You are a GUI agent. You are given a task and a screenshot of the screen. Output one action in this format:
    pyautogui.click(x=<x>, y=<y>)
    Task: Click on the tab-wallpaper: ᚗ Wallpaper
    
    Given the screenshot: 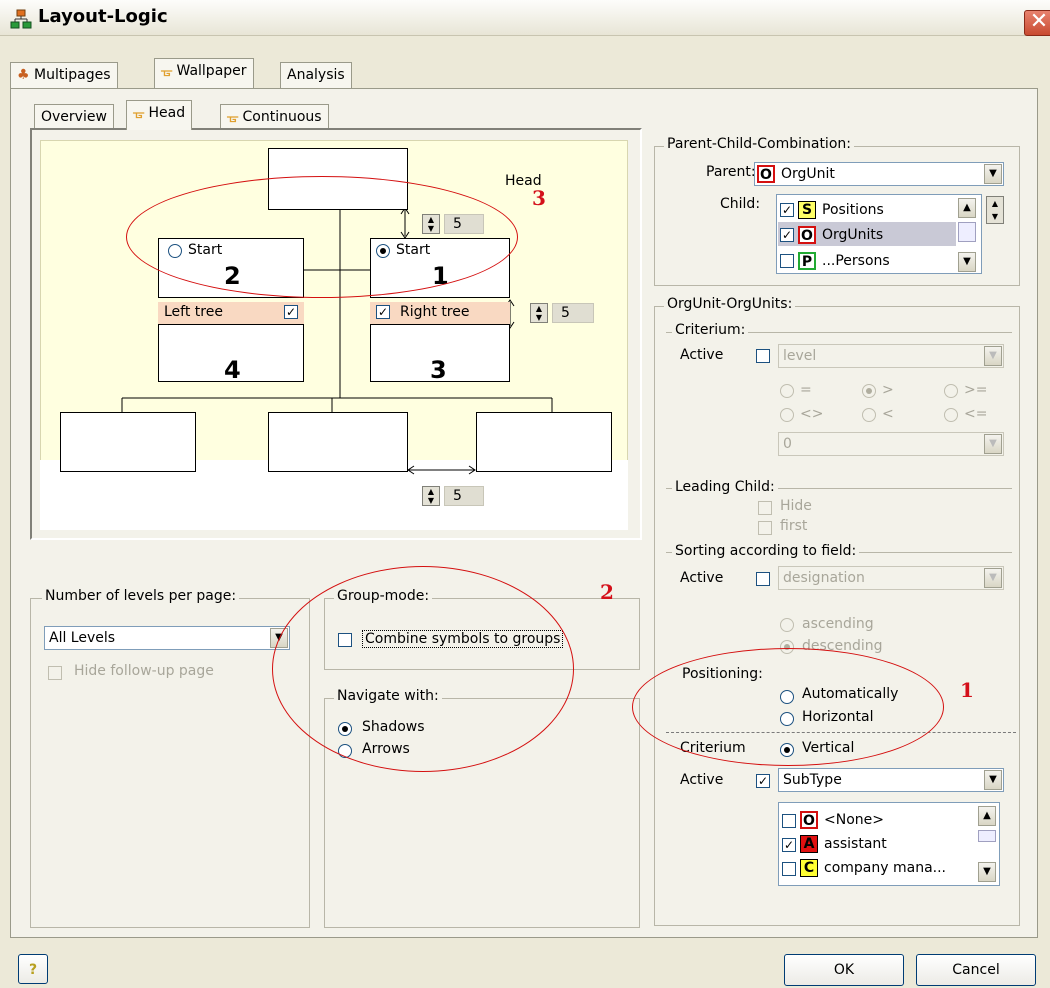 What is the action you would take?
    pyautogui.click(x=204, y=73)
    